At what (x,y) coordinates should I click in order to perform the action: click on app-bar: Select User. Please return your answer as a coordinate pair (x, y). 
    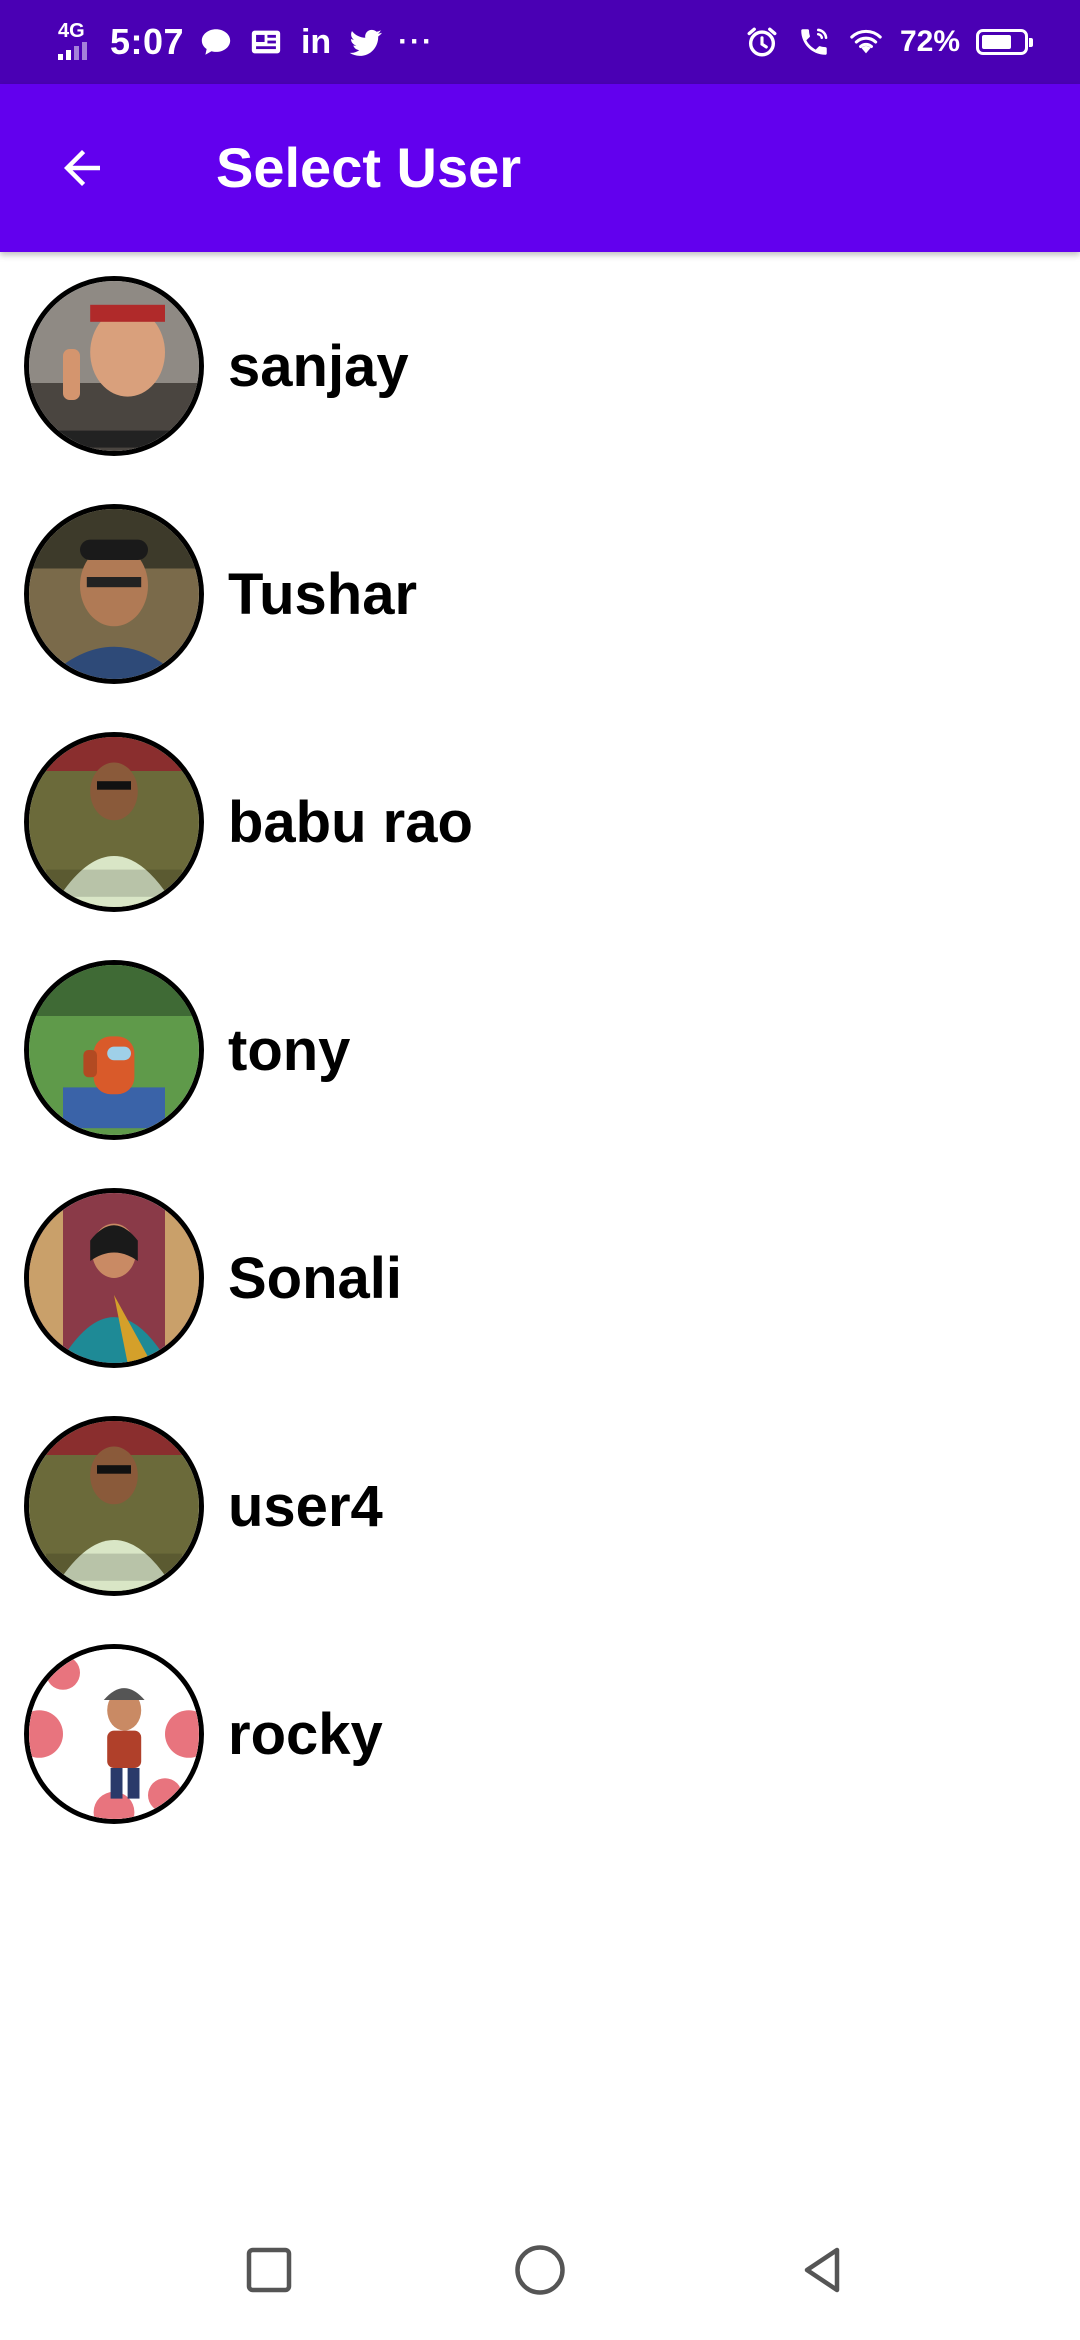
    Looking at the image, I should click on (540, 168).